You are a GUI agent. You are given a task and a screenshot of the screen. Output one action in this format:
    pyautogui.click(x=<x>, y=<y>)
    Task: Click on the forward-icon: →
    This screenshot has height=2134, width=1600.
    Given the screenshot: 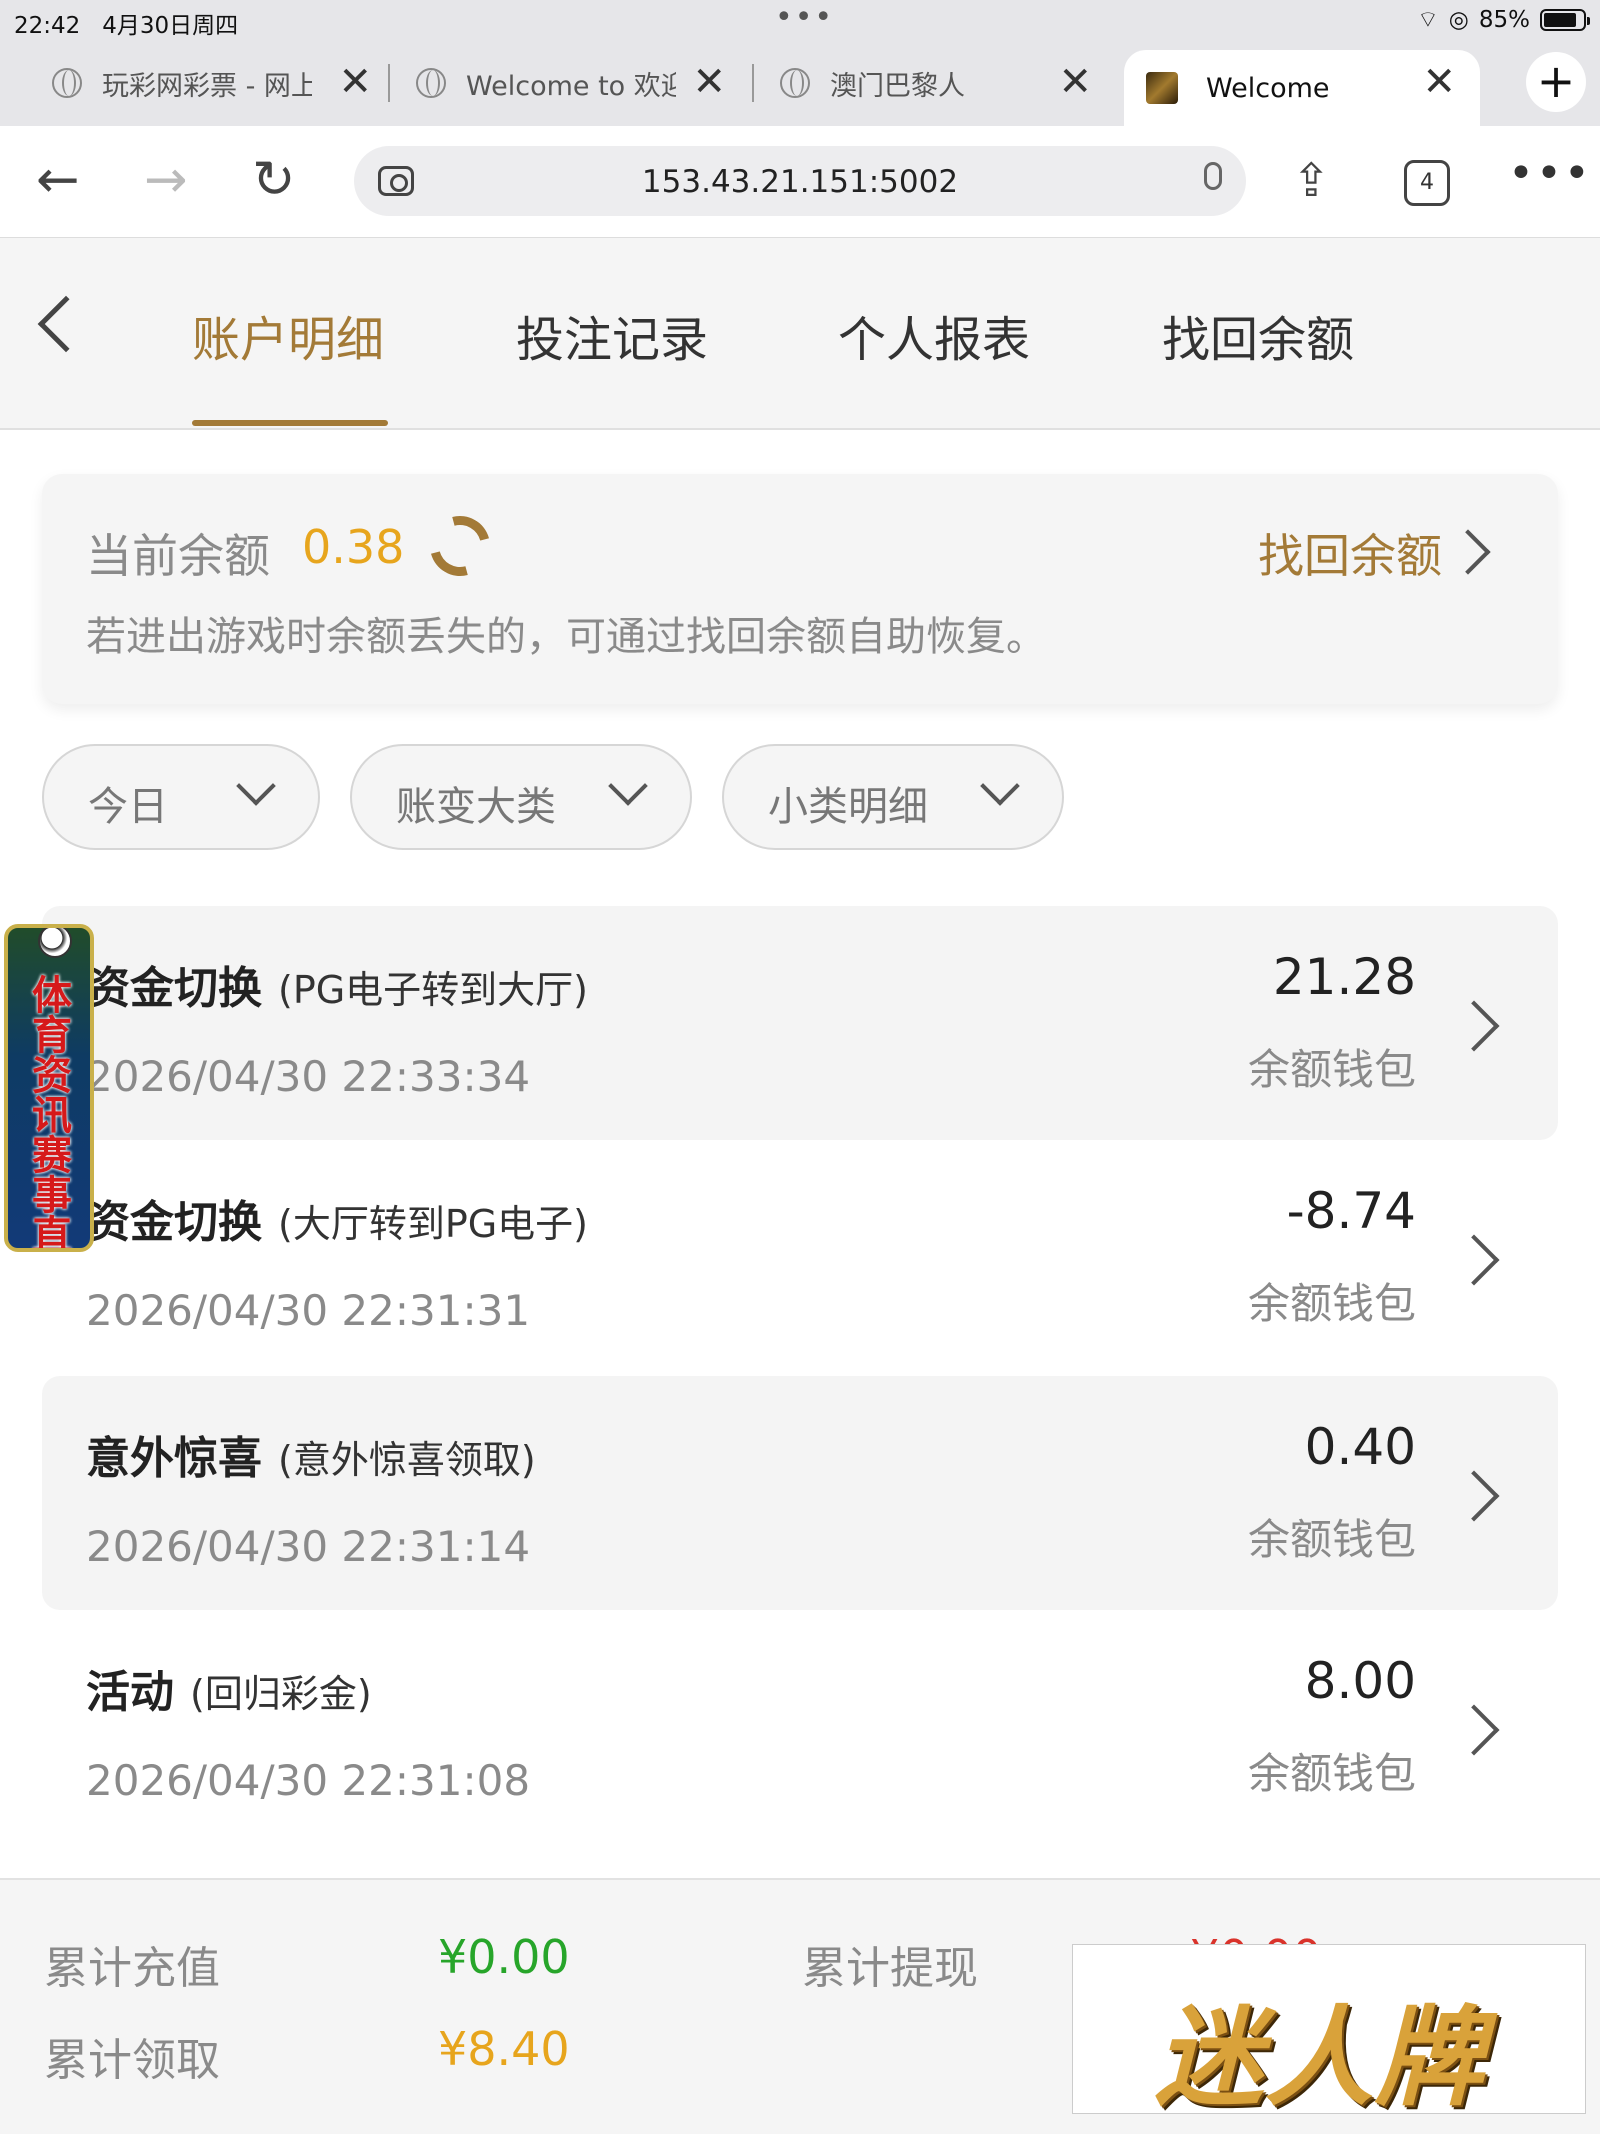 What is the action you would take?
    pyautogui.click(x=166, y=180)
    